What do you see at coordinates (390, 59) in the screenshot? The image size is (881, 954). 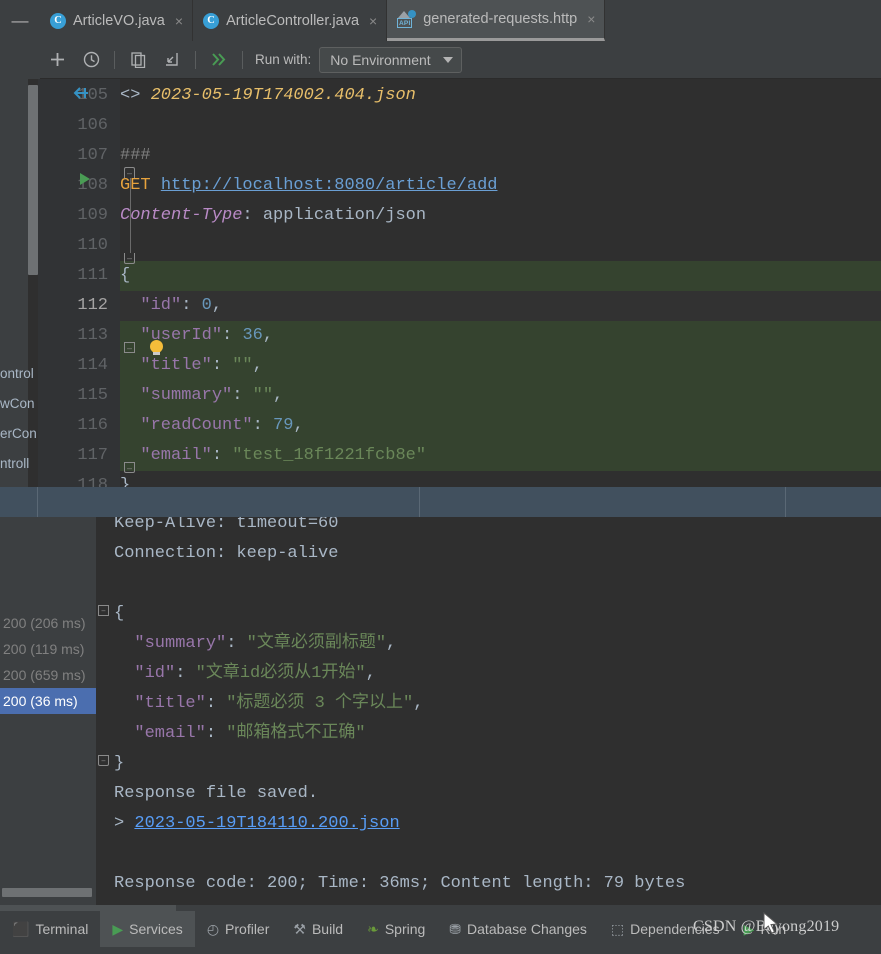 I see `environment-select: No Environment` at bounding box center [390, 59].